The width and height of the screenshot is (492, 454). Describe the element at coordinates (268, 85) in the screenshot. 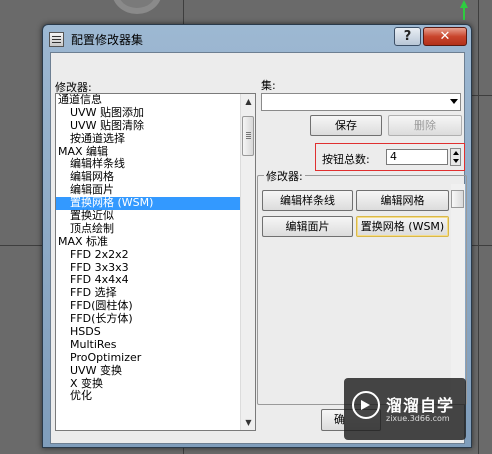

I see `sets-label: 集:` at that location.